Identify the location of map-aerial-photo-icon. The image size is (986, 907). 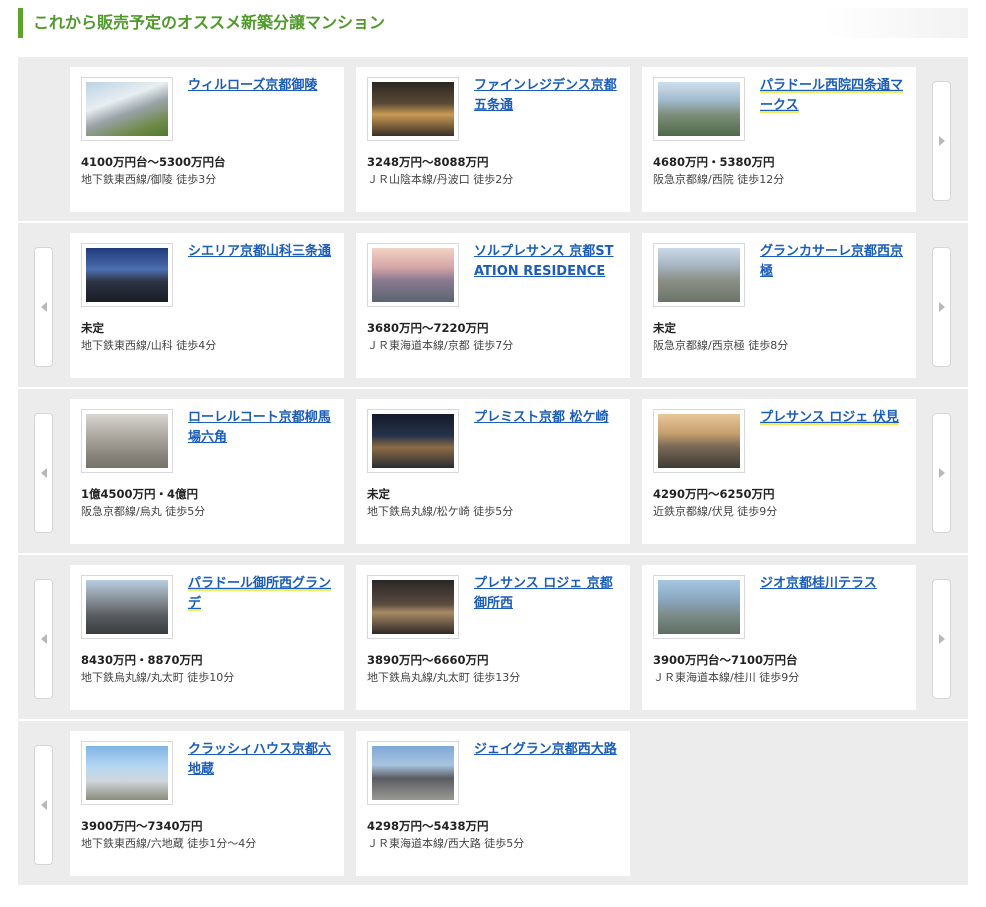
(127, 441).